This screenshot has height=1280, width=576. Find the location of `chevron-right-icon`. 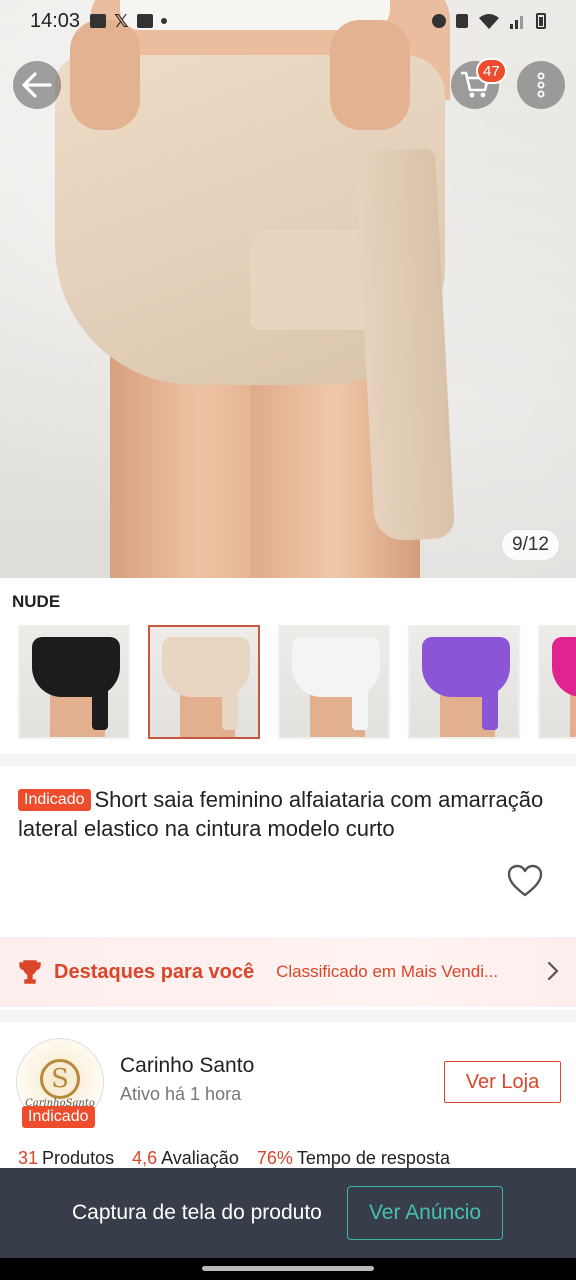

chevron-right-icon is located at coordinates (553, 971).